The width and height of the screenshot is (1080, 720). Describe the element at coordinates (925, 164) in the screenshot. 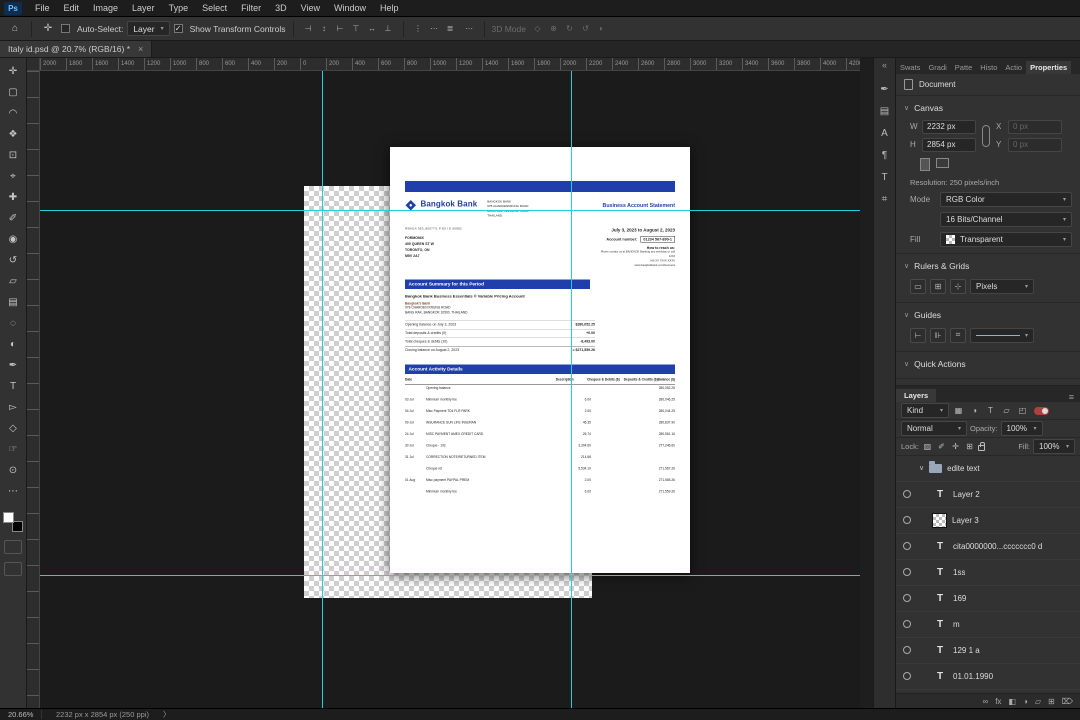

I see `portrait-orientation-button` at that location.